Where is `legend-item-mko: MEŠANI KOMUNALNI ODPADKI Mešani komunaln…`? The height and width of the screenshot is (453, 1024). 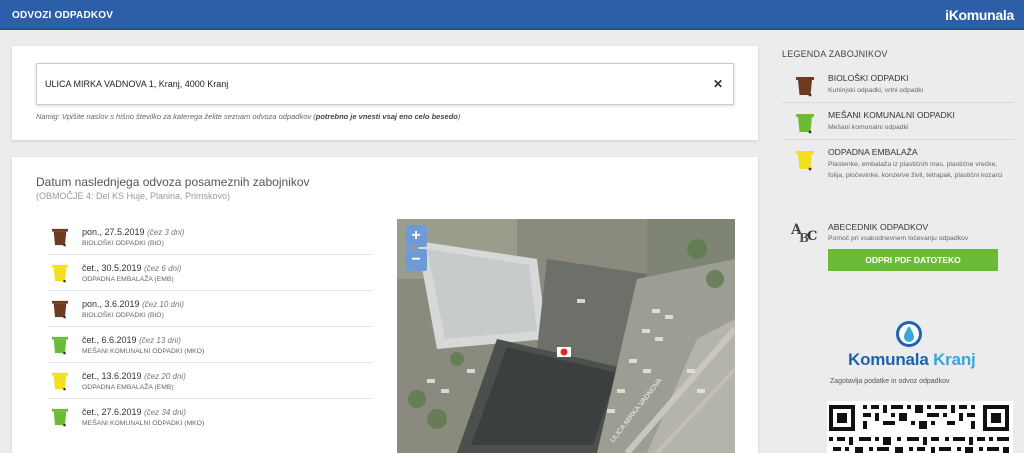
legend-item-mko: MEŠANI KOMUNALNI ODPADKI Mešani komunaln… is located at coordinates (898, 124).